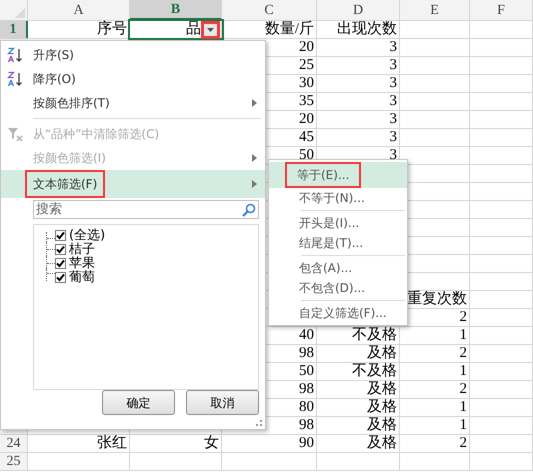 The image size is (533, 472). Describe the element at coordinates (133, 55) in the screenshot. I see `menu-item: 升序(S)` at that location.